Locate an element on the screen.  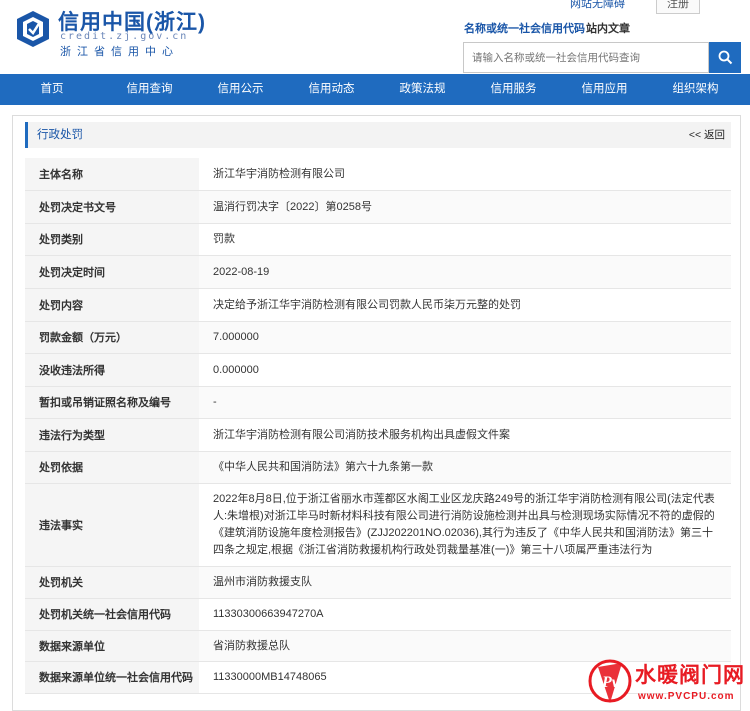
row-value: 浙江华宇消防检测有限公司消防技术服务机构出具虚假文件案 is located at coordinates (465, 435).